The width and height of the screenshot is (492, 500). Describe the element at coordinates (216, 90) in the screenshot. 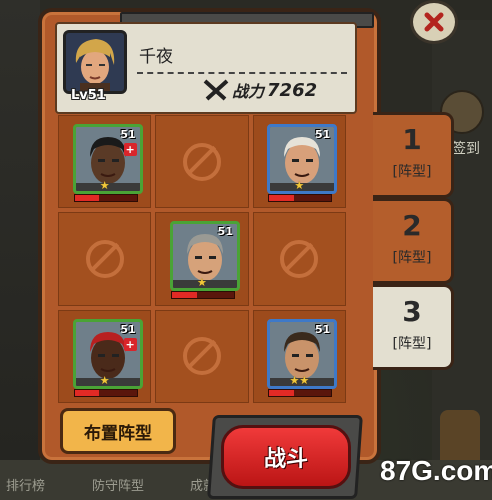

I see `crossed-swords-icon` at that location.